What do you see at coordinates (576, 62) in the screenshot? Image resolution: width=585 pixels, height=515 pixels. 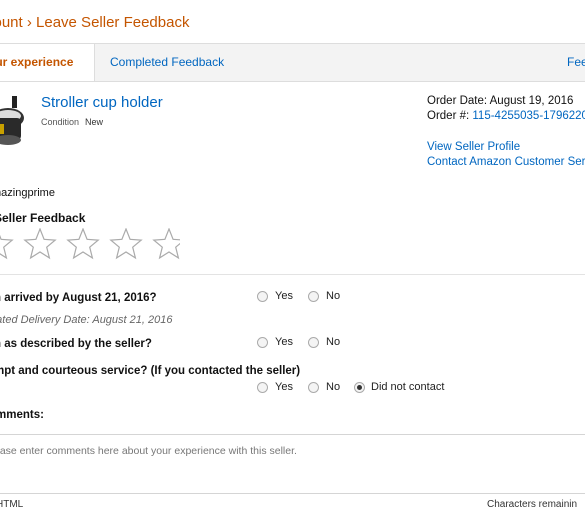 I see `tab-feedback: Fee` at bounding box center [576, 62].